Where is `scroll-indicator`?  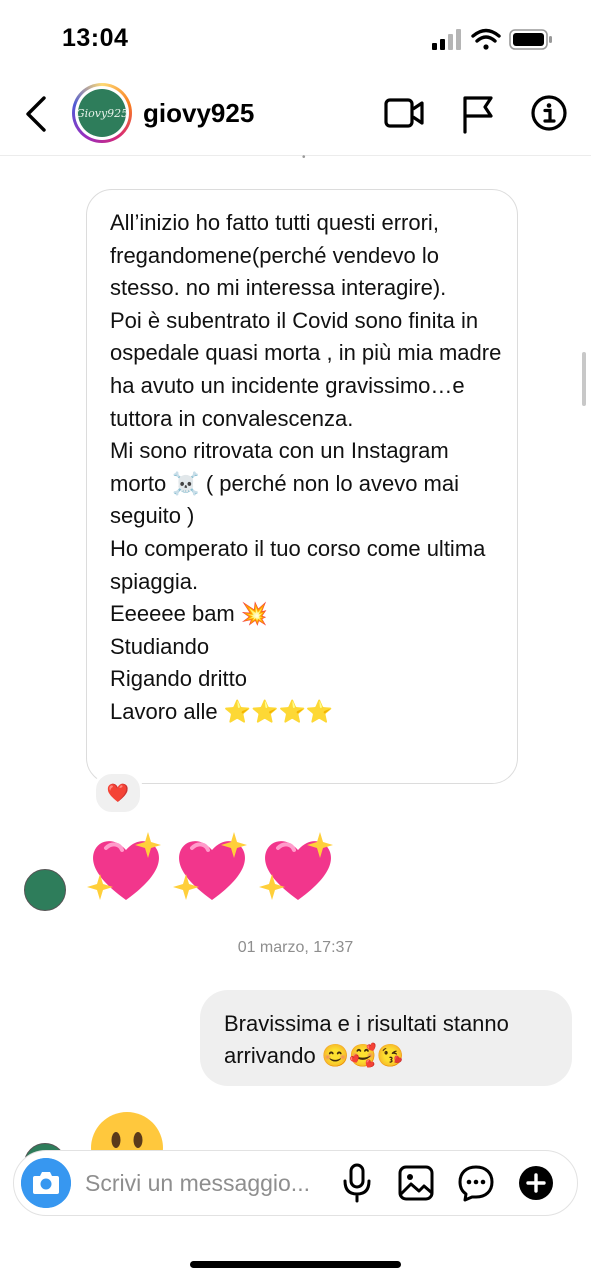 scroll-indicator is located at coordinates (584, 379).